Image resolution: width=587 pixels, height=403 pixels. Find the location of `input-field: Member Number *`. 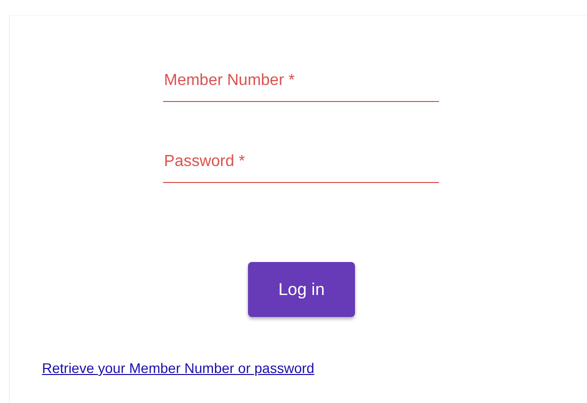

input-field: Member Number * is located at coordinates (301, 85).